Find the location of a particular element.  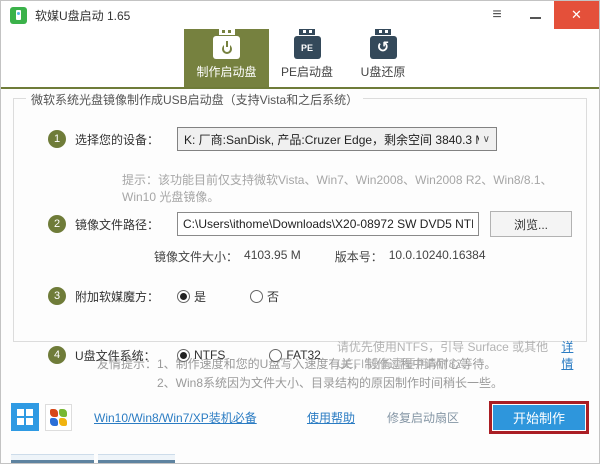

help-link: 使用帮助 is located at coordinates (331, 417).